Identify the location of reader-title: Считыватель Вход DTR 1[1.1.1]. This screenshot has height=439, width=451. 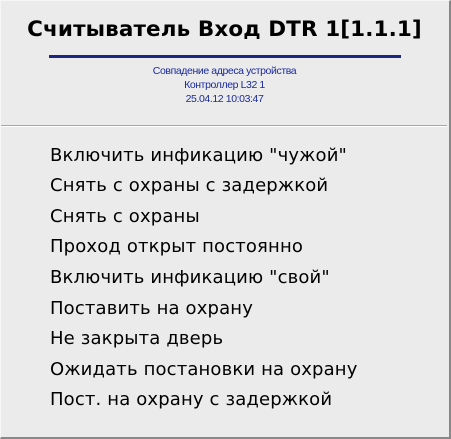
(224, 29).